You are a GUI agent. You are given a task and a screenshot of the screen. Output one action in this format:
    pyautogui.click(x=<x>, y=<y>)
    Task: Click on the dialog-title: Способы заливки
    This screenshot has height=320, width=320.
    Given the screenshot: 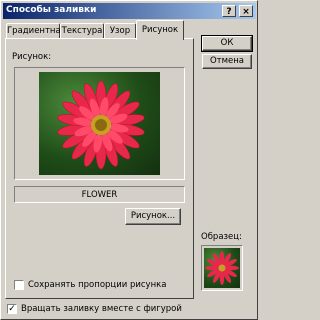 What is the action you would take?
    pyautogui.click(x=51, y=10)
    